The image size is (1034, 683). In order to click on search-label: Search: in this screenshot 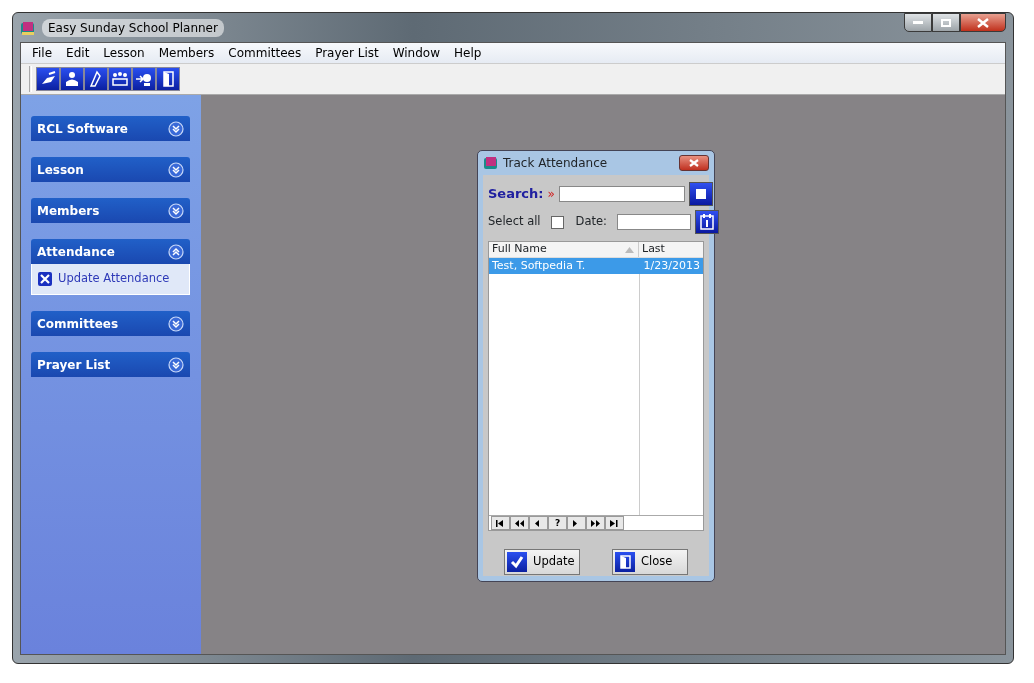, I will do `click(516, 194)`.